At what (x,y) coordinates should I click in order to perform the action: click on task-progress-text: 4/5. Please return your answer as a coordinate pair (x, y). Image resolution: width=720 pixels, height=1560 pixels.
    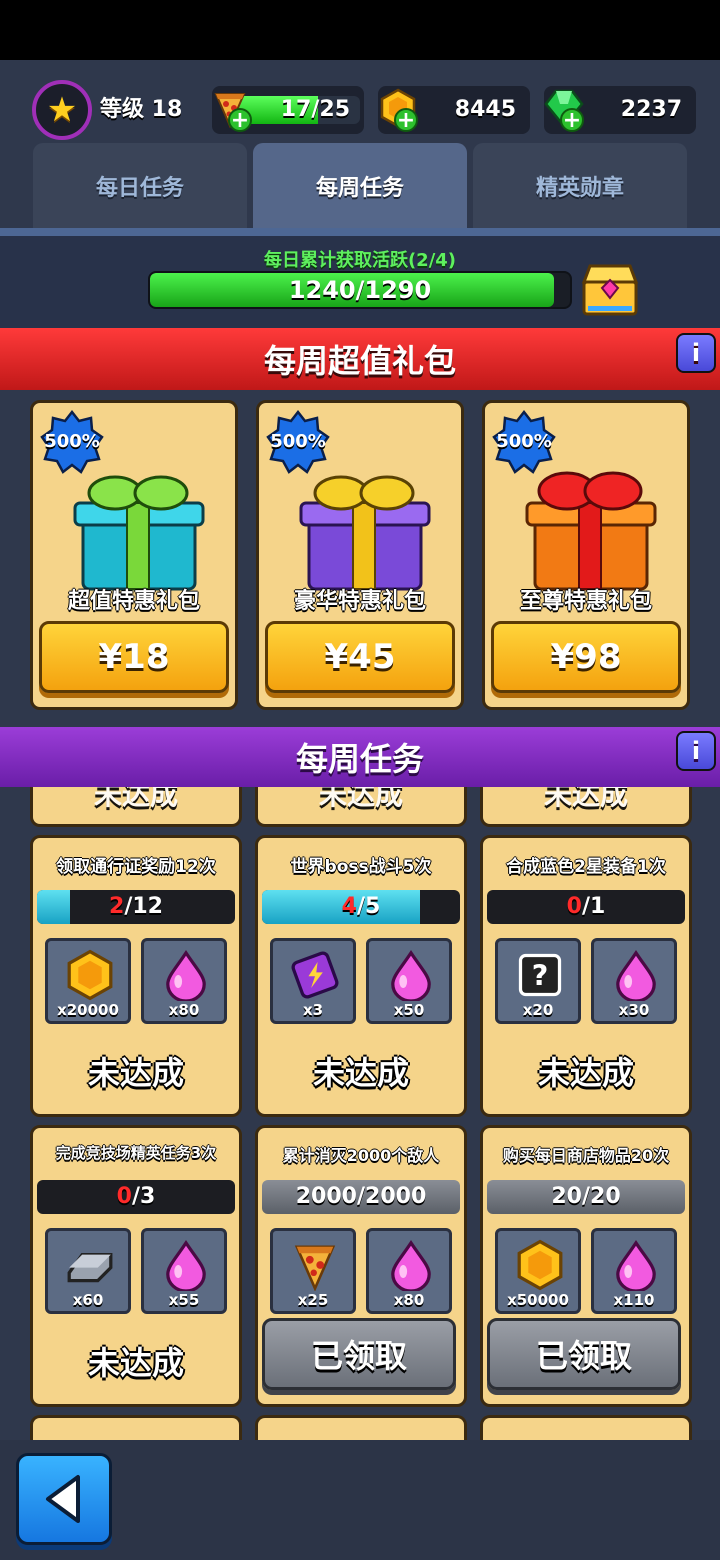
    Looking at the image, I should click on (361, 907).